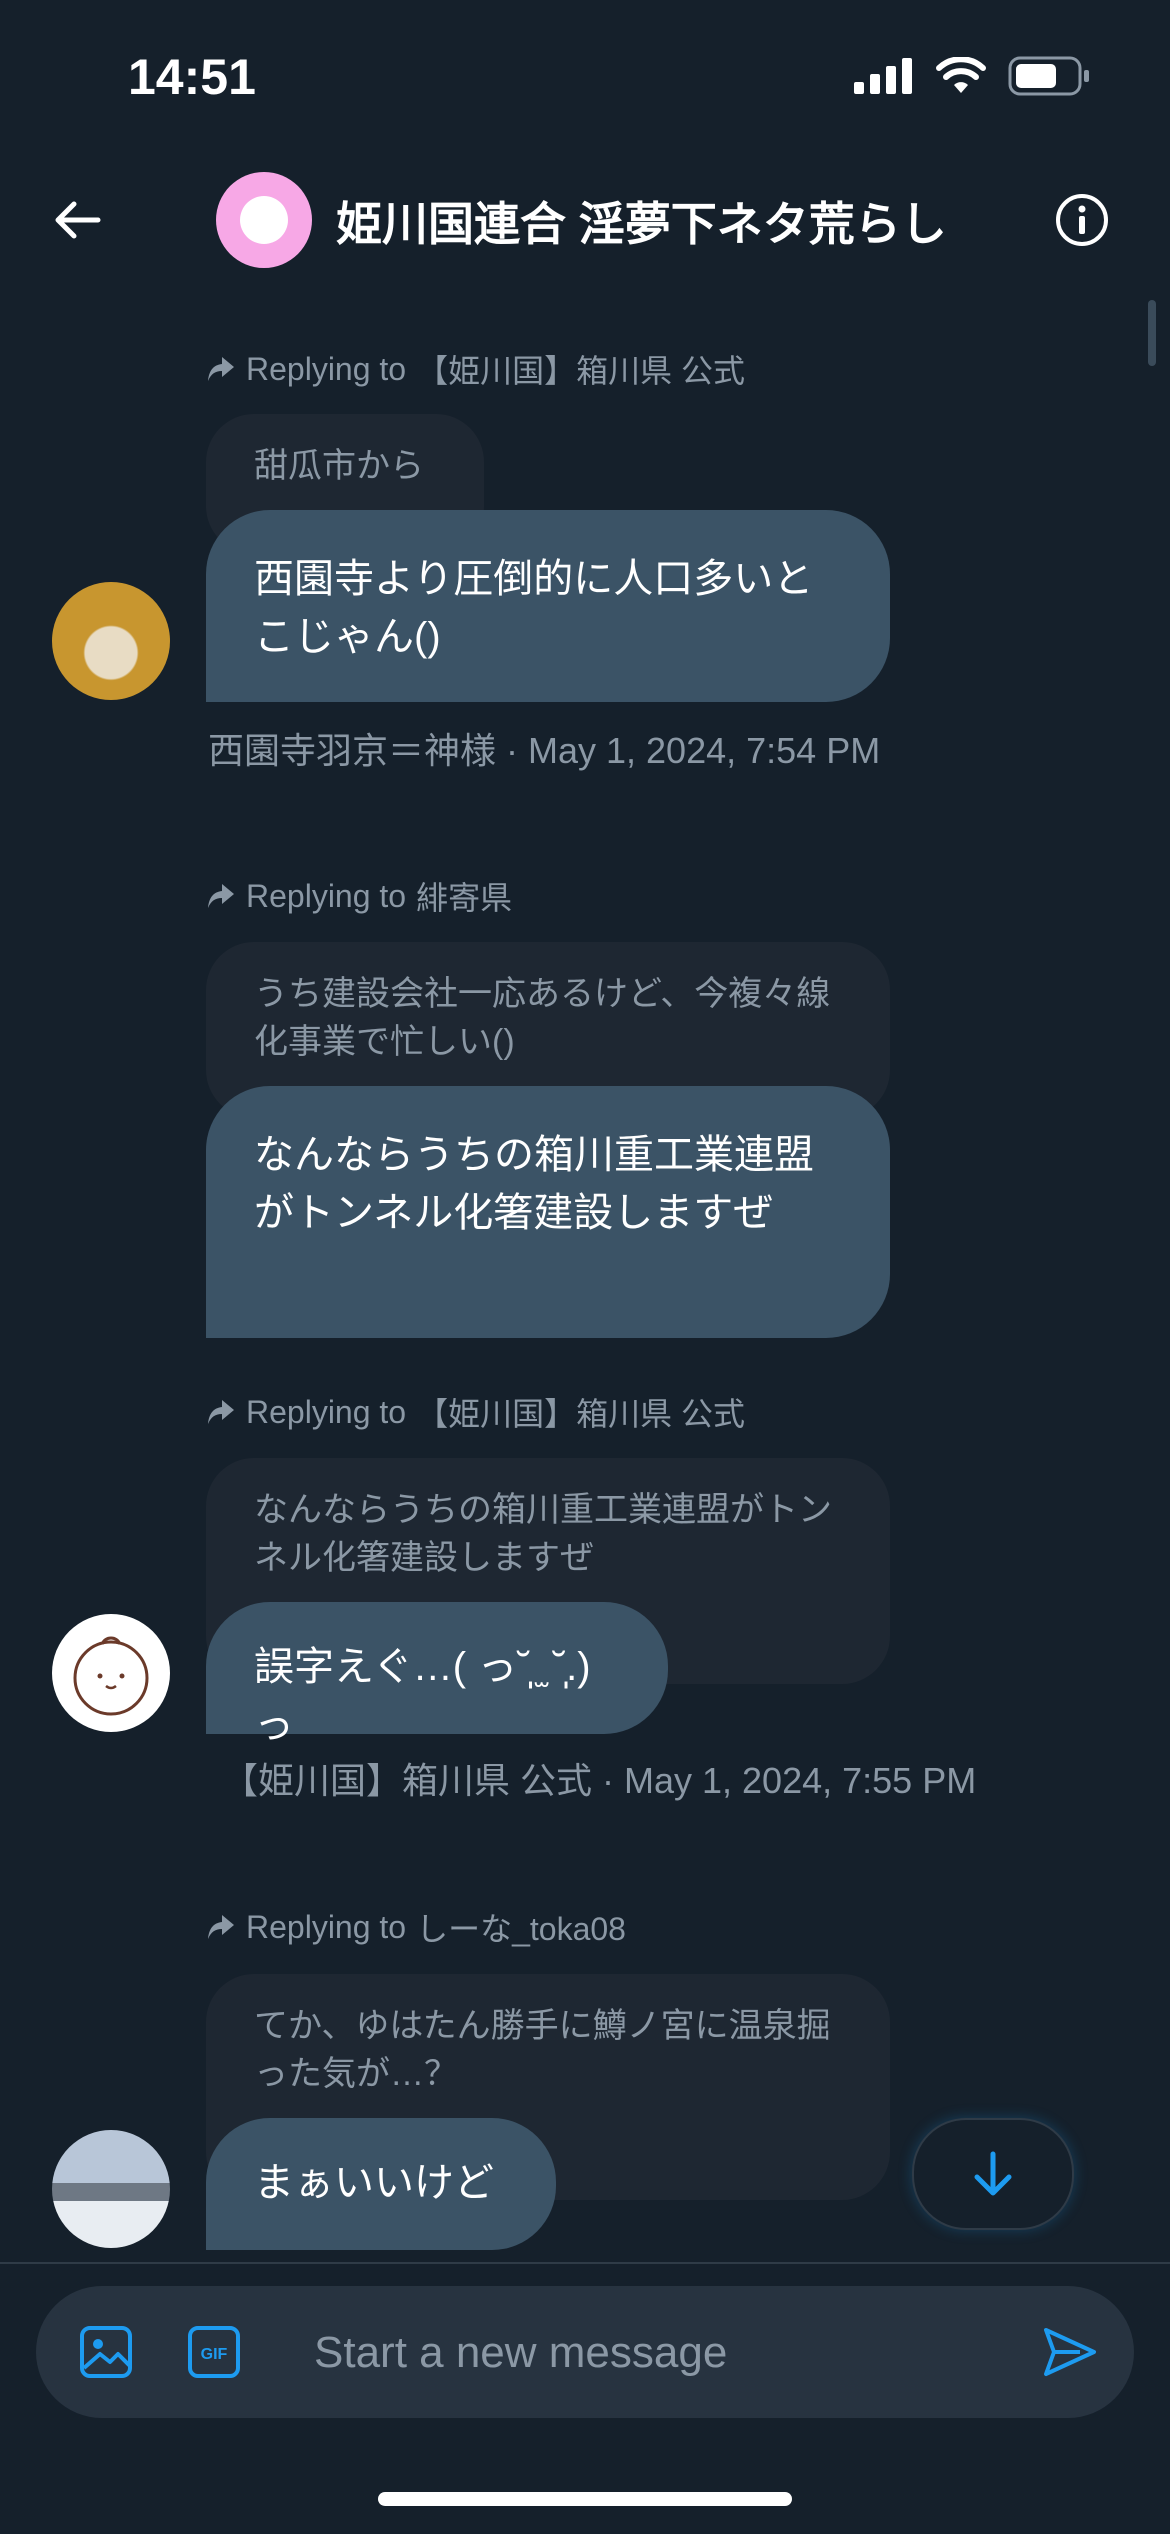 The width and height of the screenshot is (1170, 2534). What do you see at coordinates (544, 750) in the screenshot?
I see `message-meta: 西園寺羽京＝神様 · May 1, 2024, 7:54 PM` at bounding box center [544, 750].